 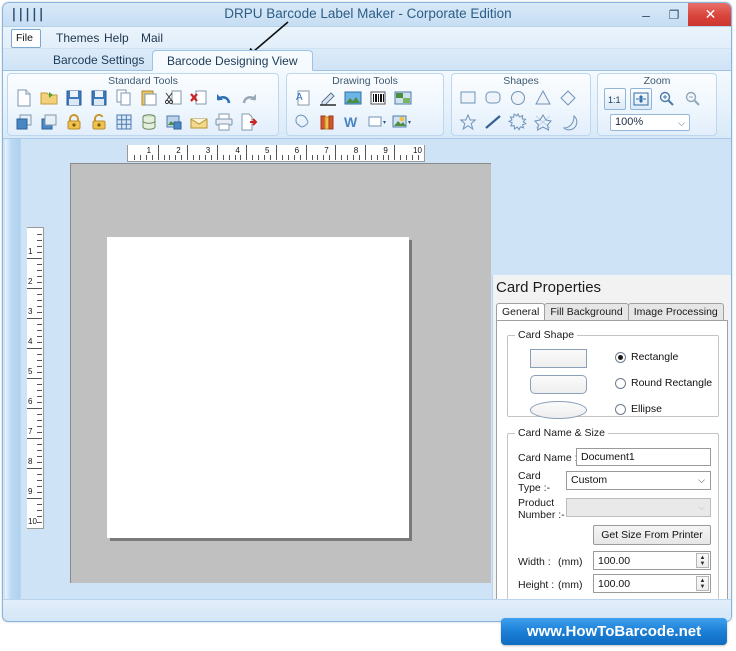 What do you see at coordinates (468, 122) in the screenshot?
I see `star-icon` at bounding box center [468, 122].